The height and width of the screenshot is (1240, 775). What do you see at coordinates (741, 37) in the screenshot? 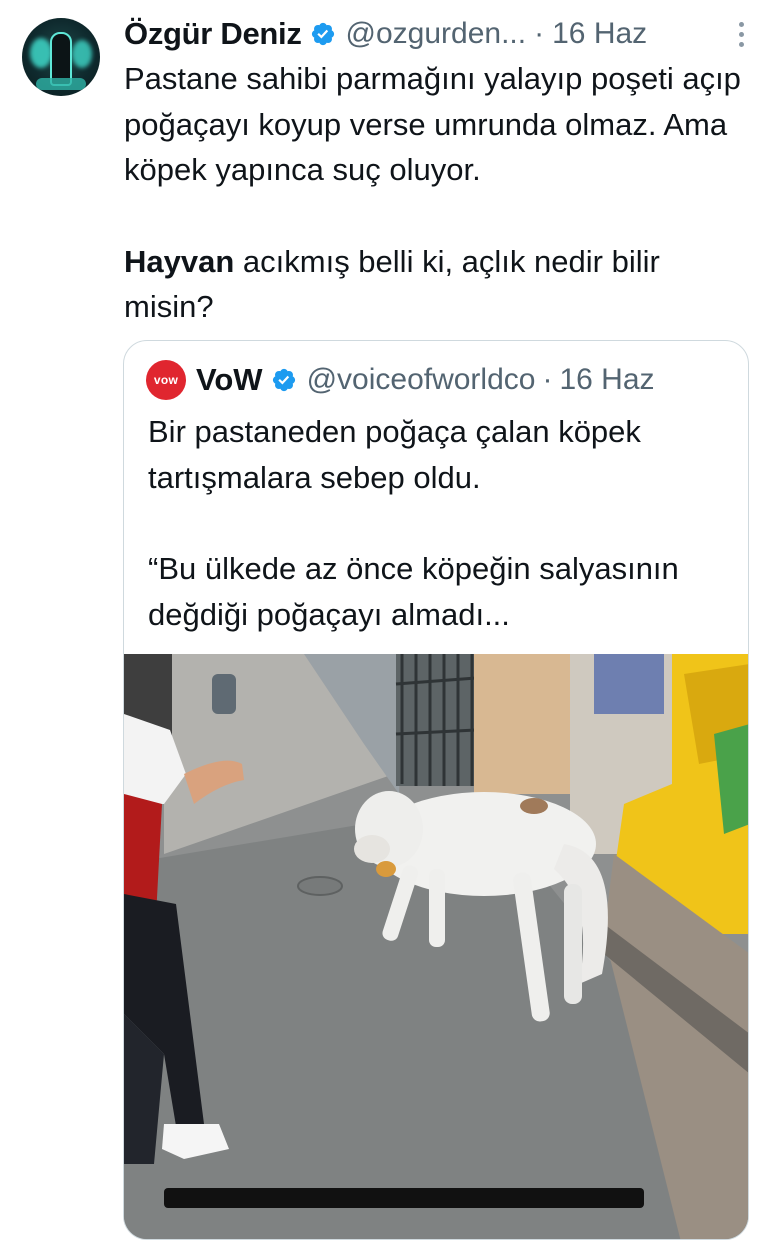
I see `more-options-icon` at bounding box center [741, 37].